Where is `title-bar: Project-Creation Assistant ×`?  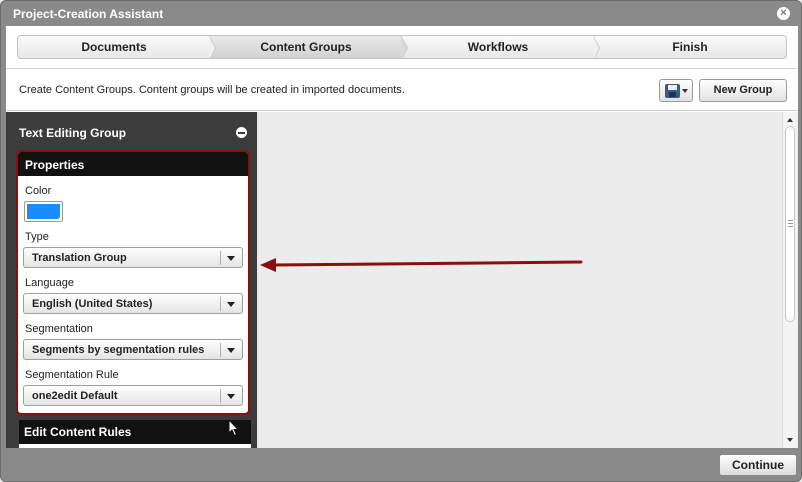 title-bar: Project-Creation Assistant × is located at coordinates (401, 13).